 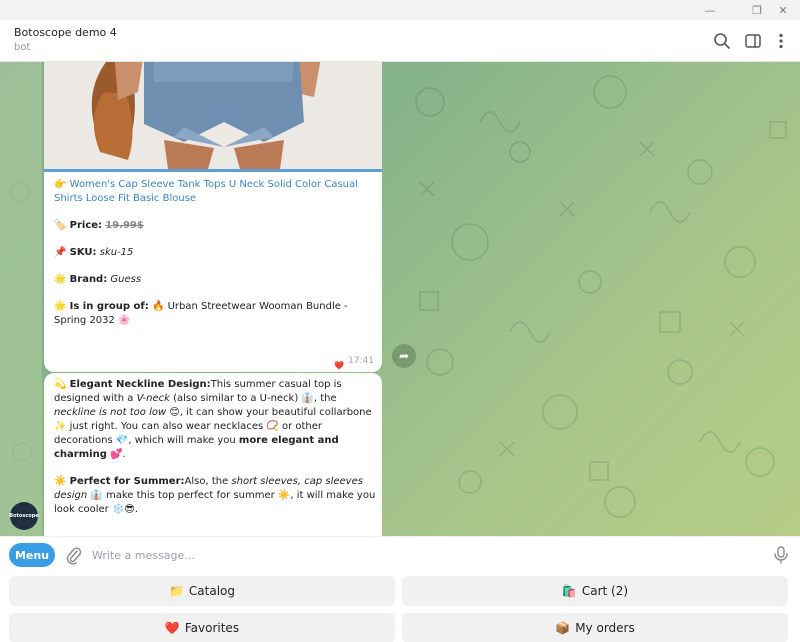 I want to click on group-label: Is in group of:, so click(x=109, y=306).